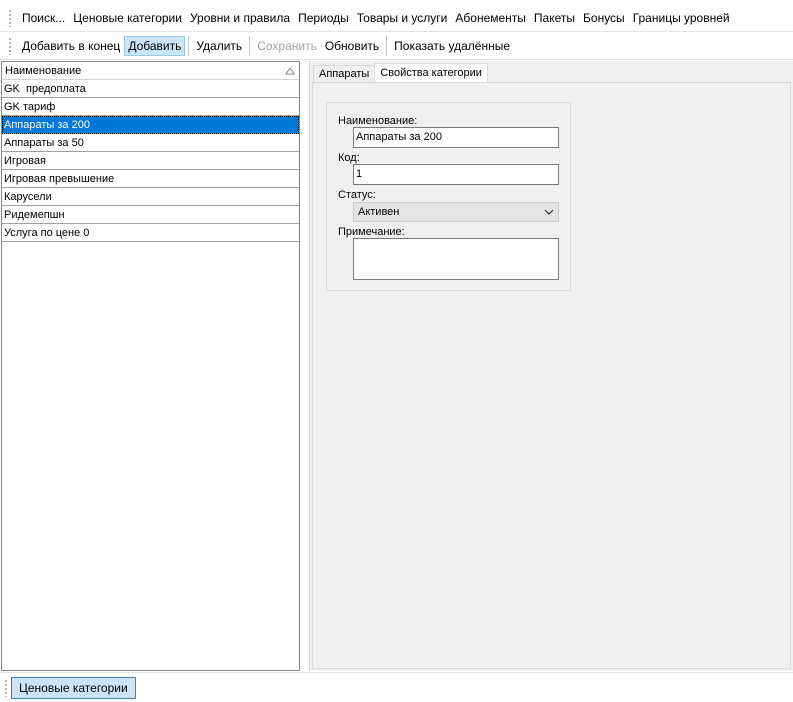 Image resolution: width=793 pixels, height=702 pixels. What do you see at coordinates (352, 46) in the screenshot?
I see `refresh-button: Обновить` at bounding box center [352, 46].